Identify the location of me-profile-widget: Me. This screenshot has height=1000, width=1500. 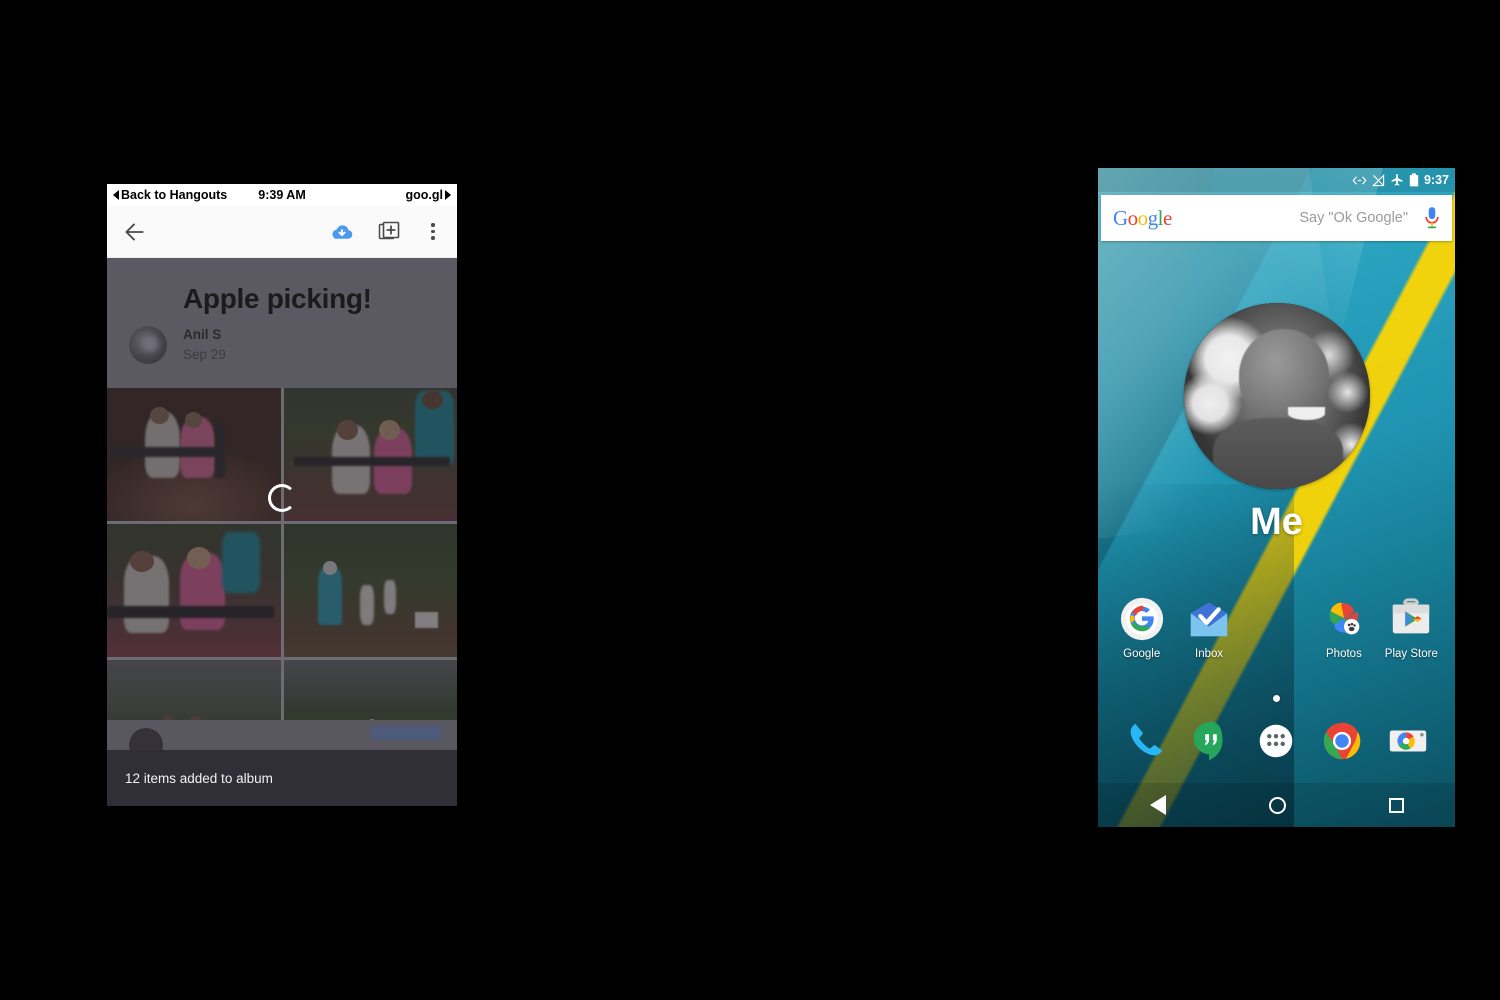
(1276, 423).